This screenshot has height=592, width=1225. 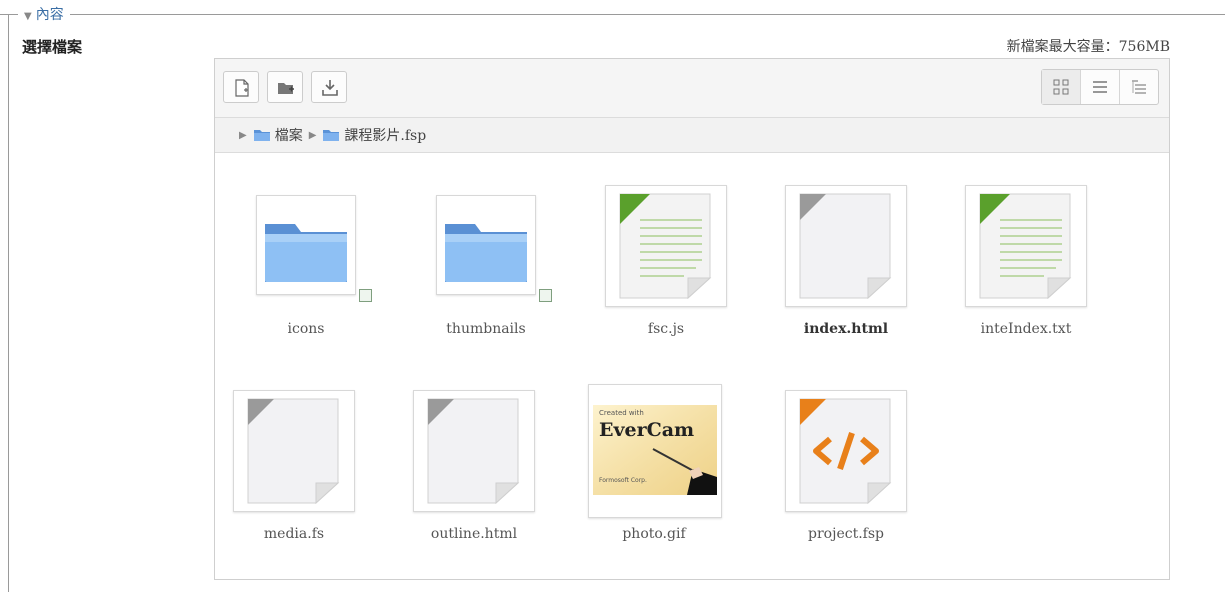 I want to click on image-thumbnail: Created with EverCam Formosoft Corp., so click(x=655, y=451).